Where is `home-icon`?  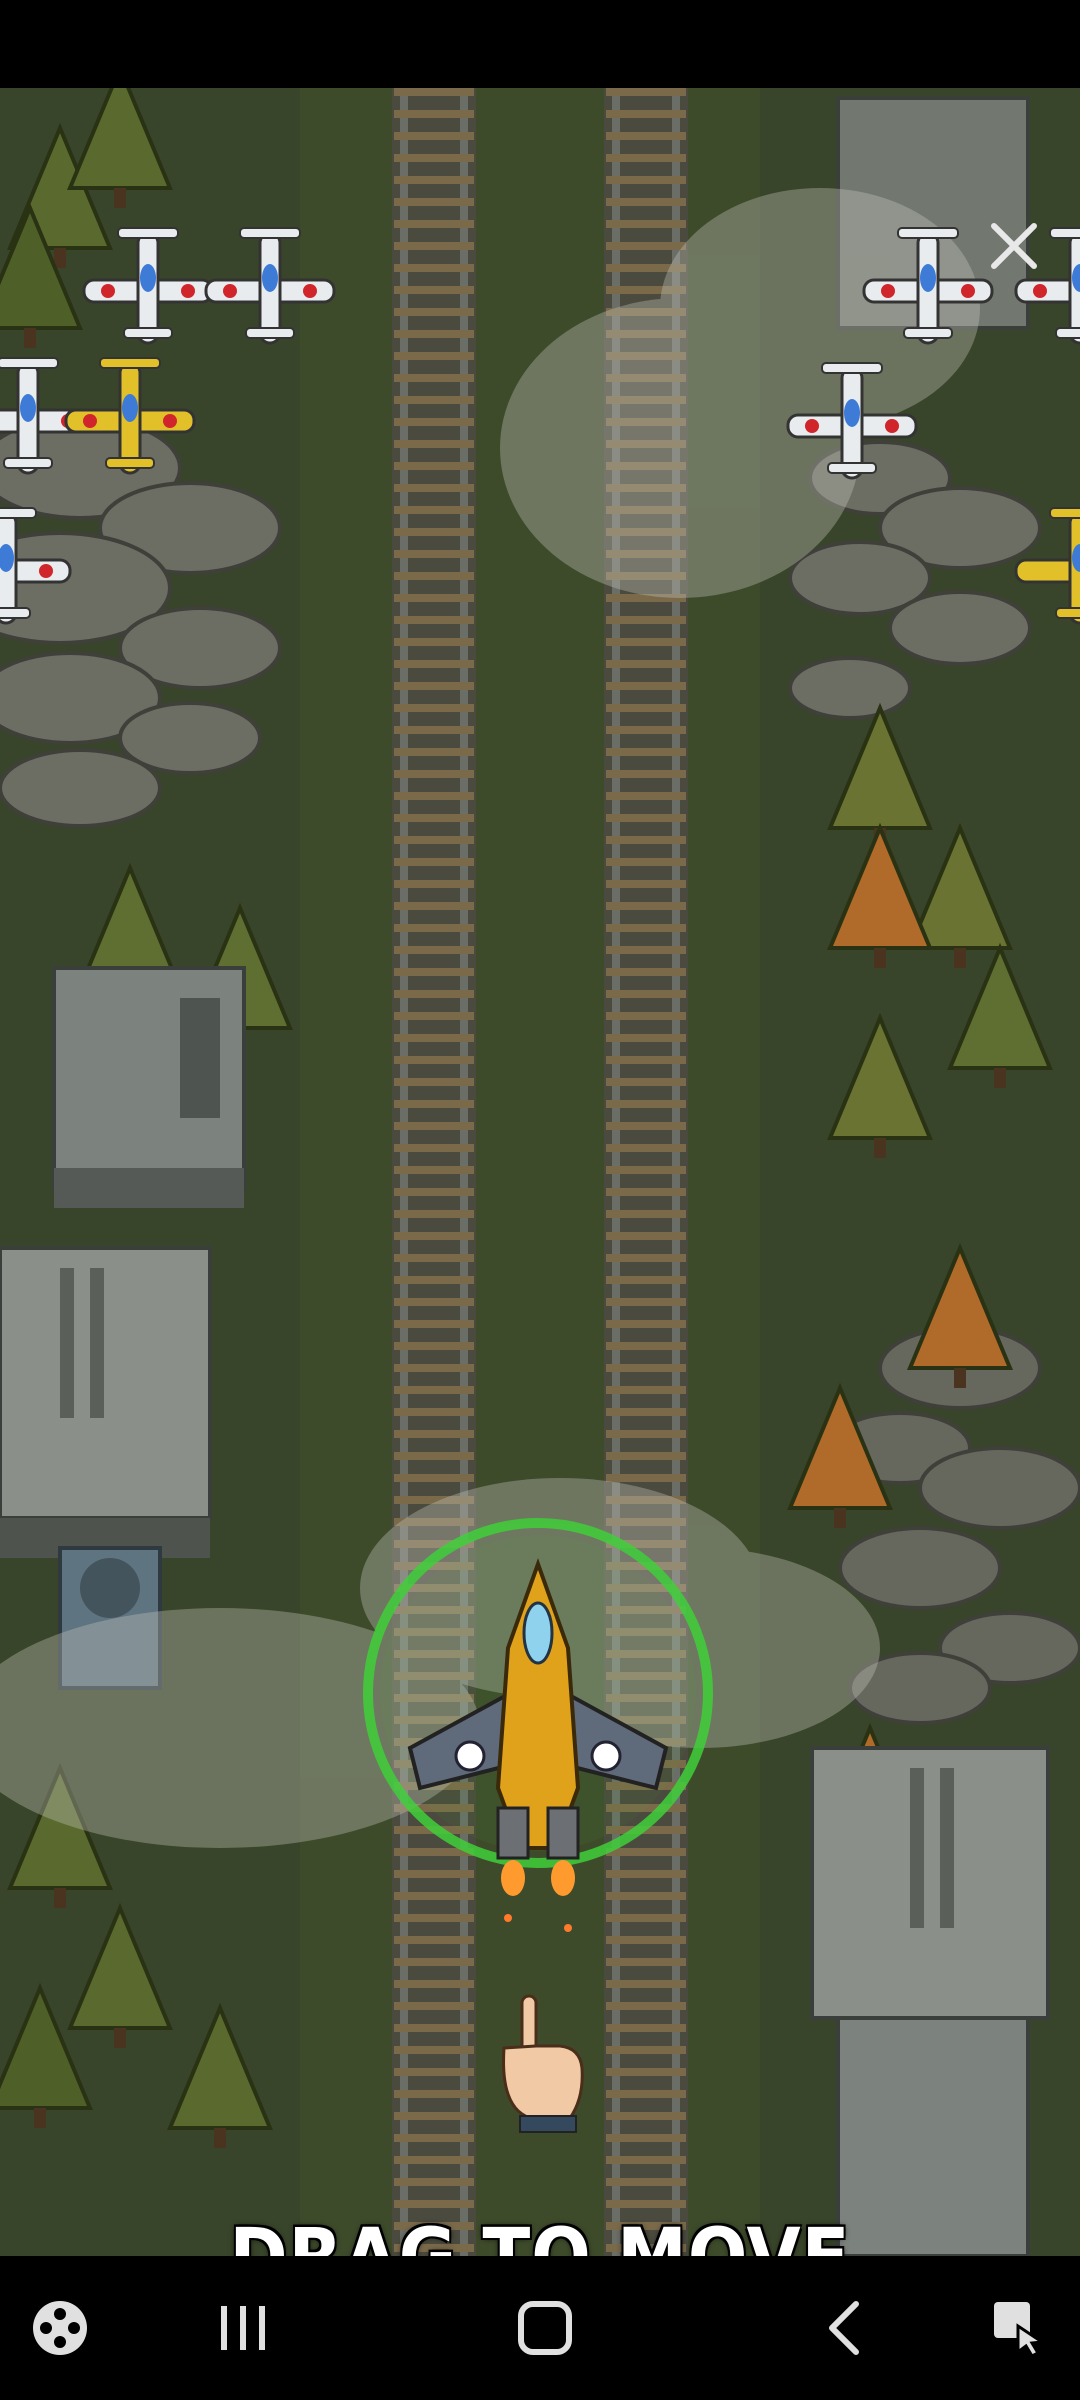 home-icon is located at coordinates (545, 2328).